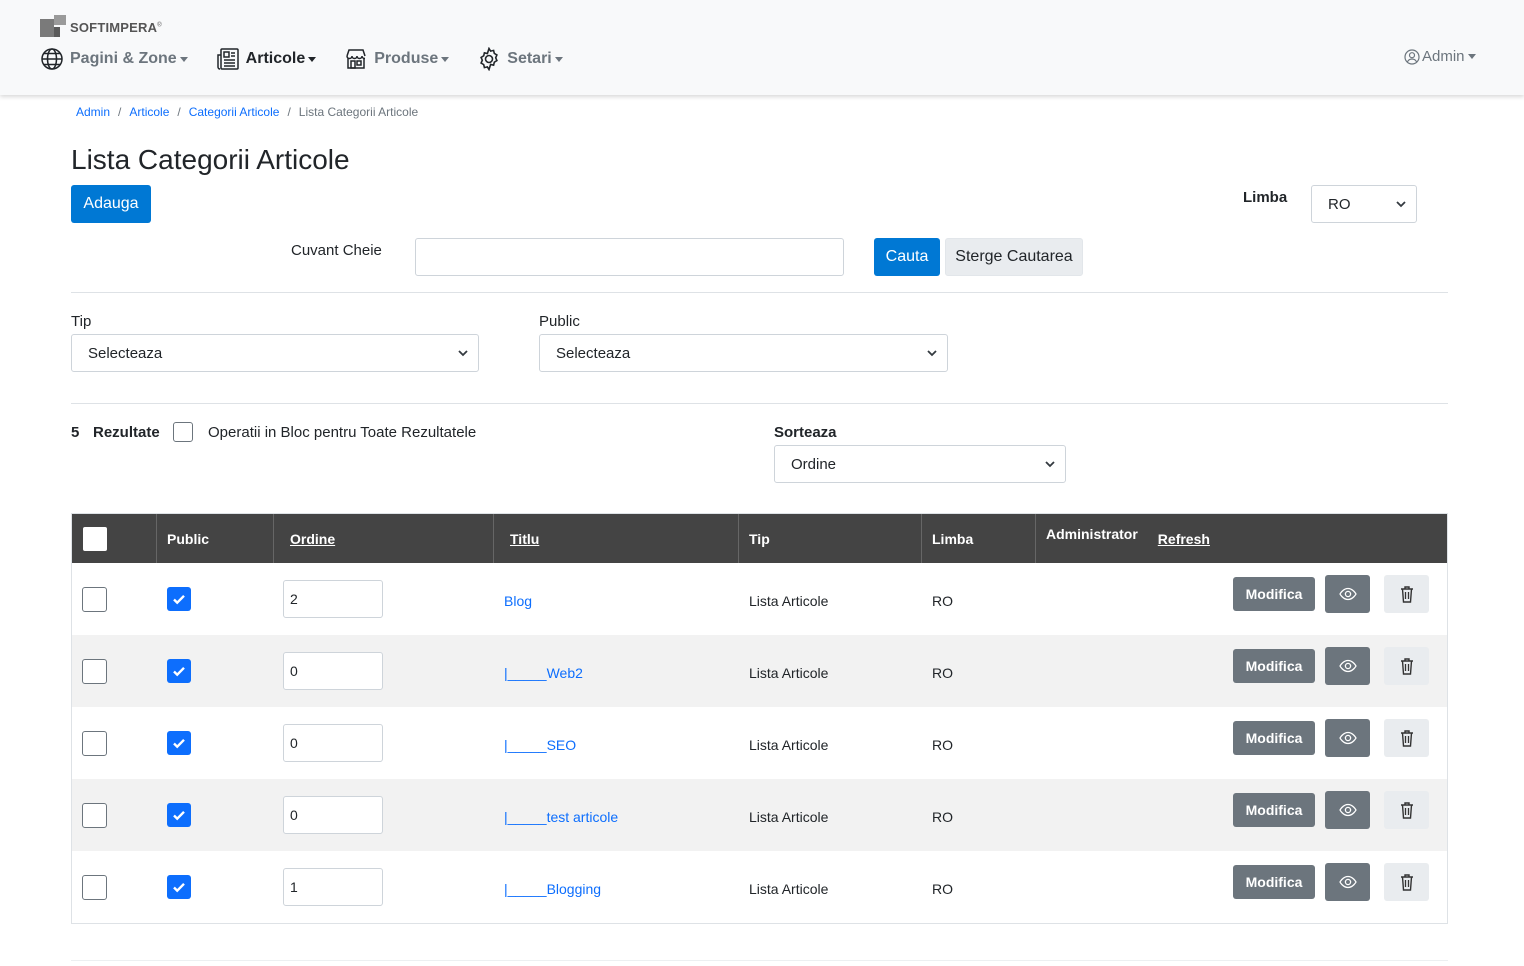  What do you see at coordinates (759, 671) in the screenshot?
I see `table-row: 0 |_____Web2 Lista Articole RO Modifica` at bounding box center [759, 671].